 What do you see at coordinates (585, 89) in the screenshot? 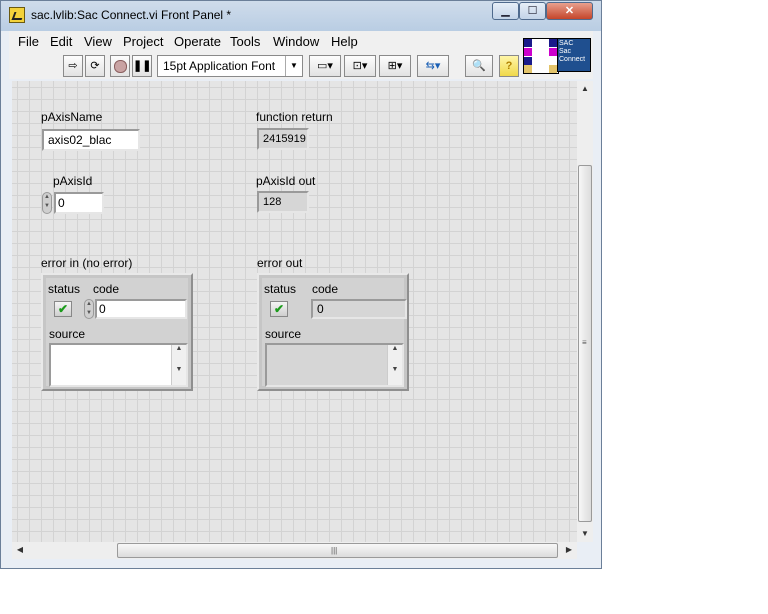
I see `scroll-up-icon: ▲` at bounding box center [585, 89].